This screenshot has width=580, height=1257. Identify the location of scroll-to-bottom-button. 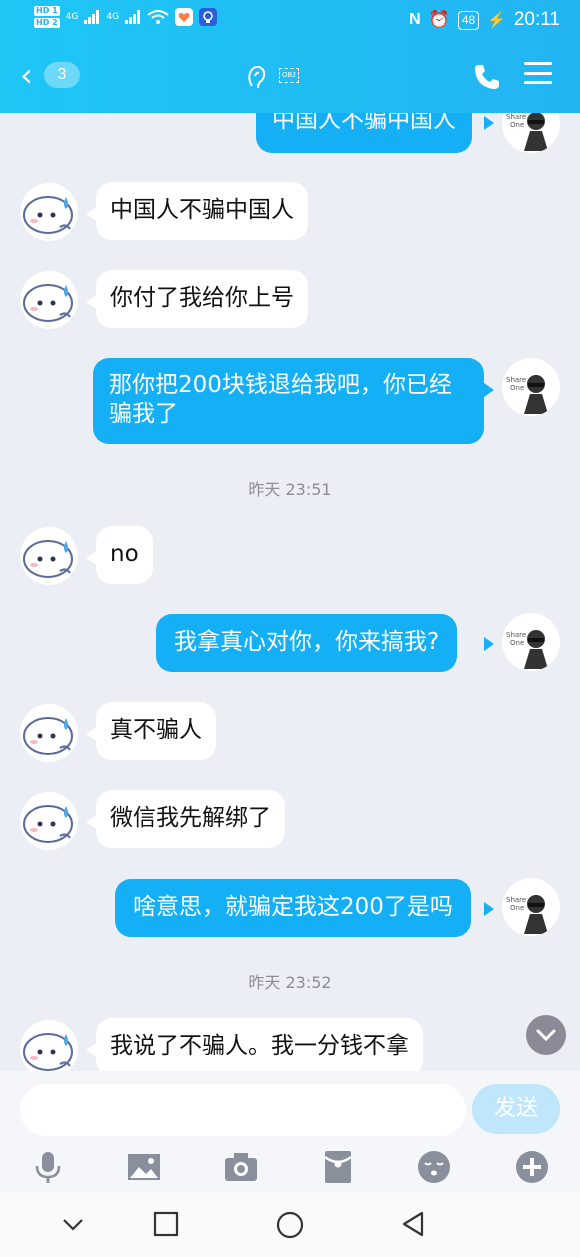
(546, 1035).